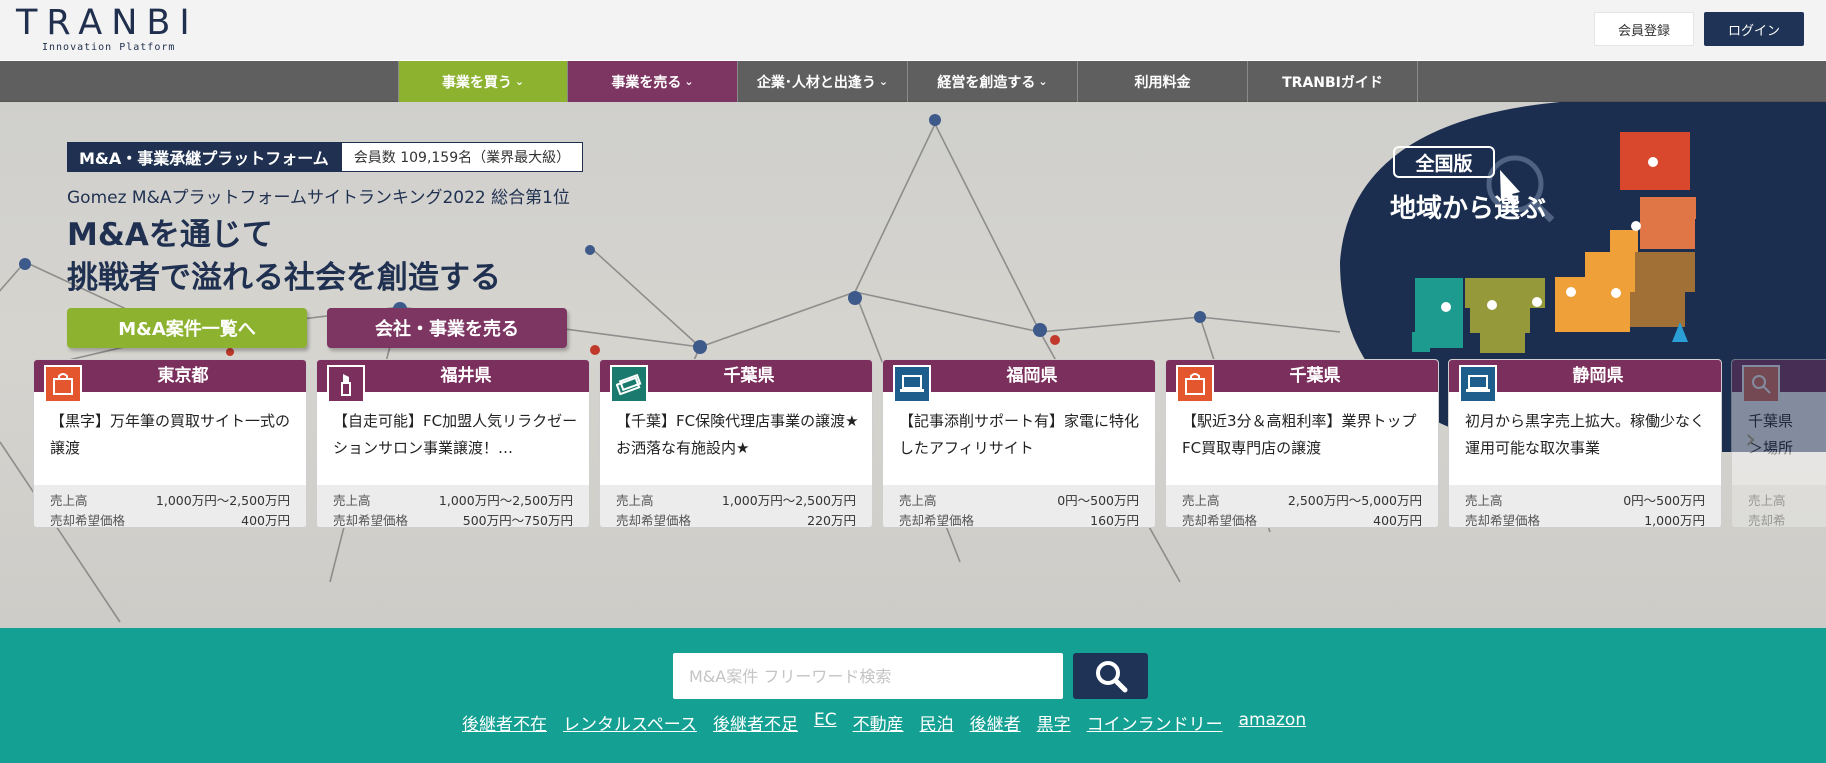 The height and width of the screenshot is (763, 1826). Describe the element at coordinates (1585, 506) in the screenshot. I see `card-info: 売上高 0円～500万円 売却希望価格 1,000万円` at that location.